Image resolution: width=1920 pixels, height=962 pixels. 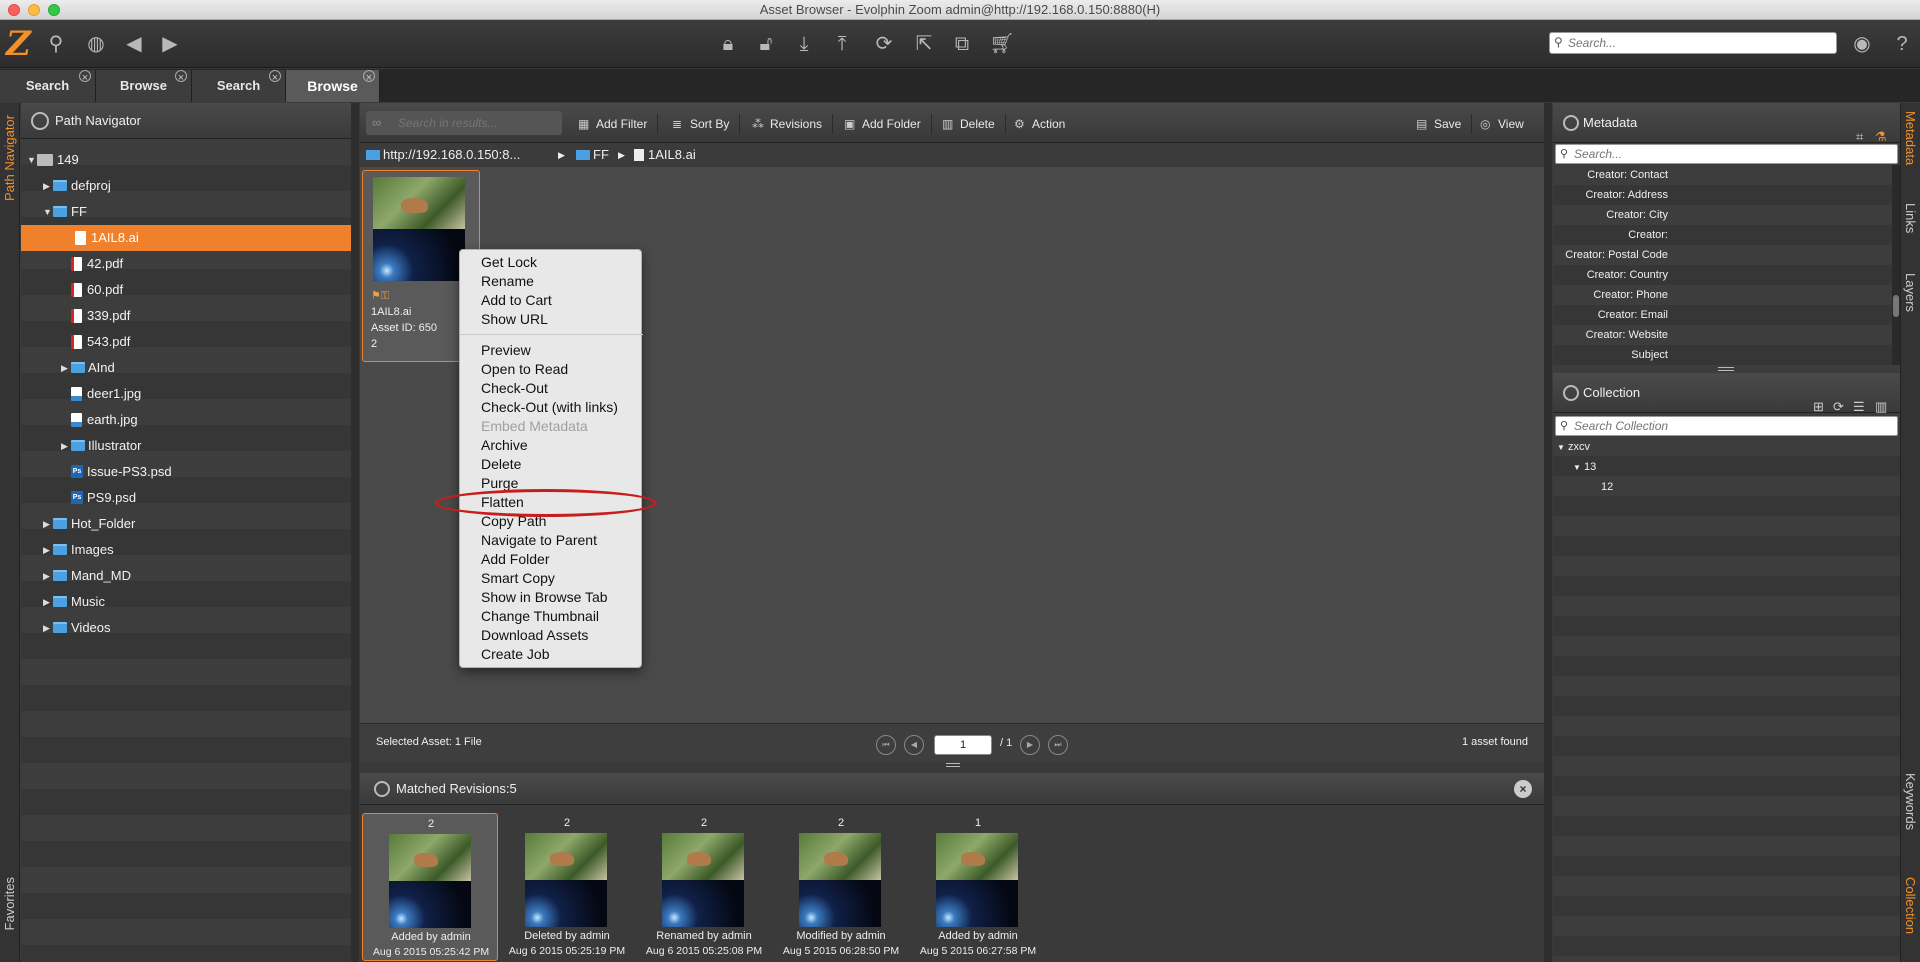 I want to click on lock-icon: 🔒︎, so click(x=728, y=44).